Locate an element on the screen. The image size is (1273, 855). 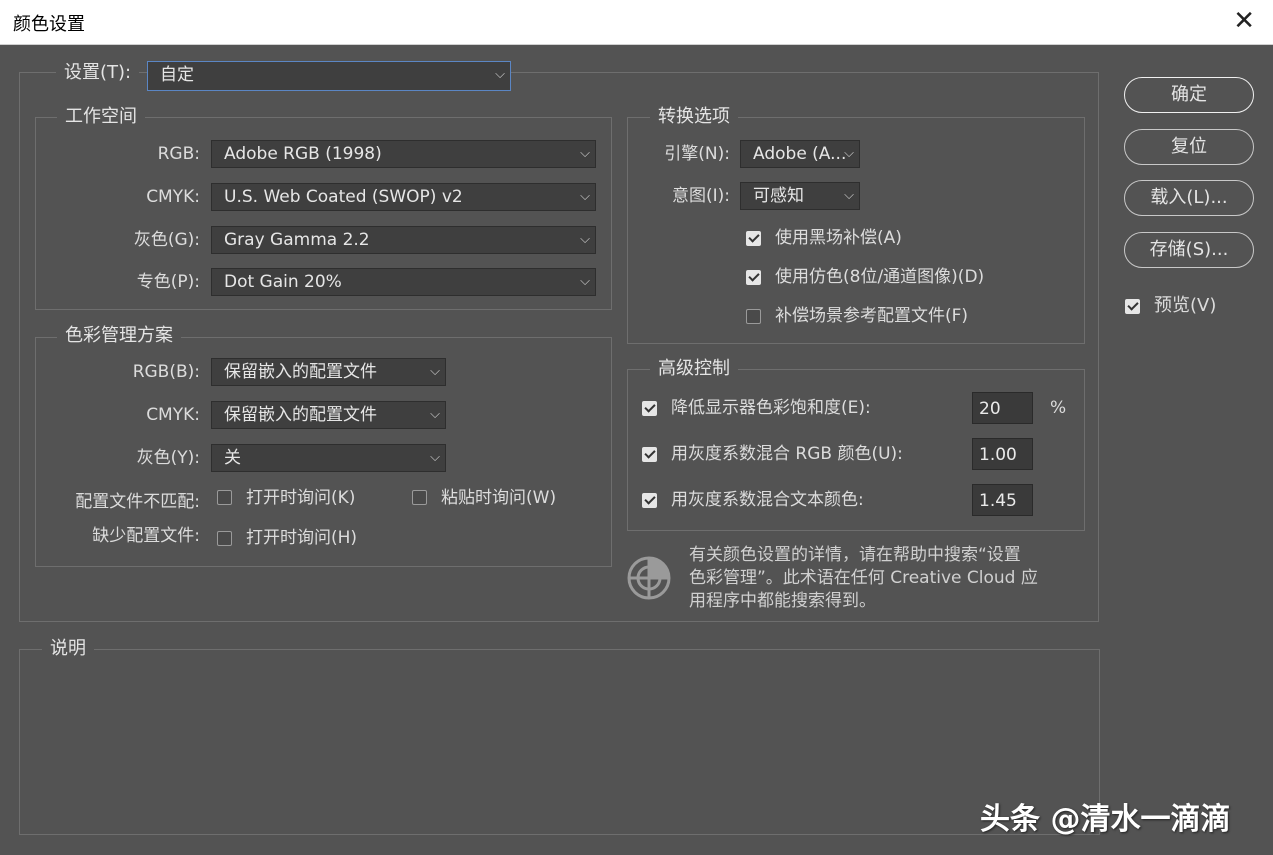
desaturate-checkbox is located at coordinates (649, 408).